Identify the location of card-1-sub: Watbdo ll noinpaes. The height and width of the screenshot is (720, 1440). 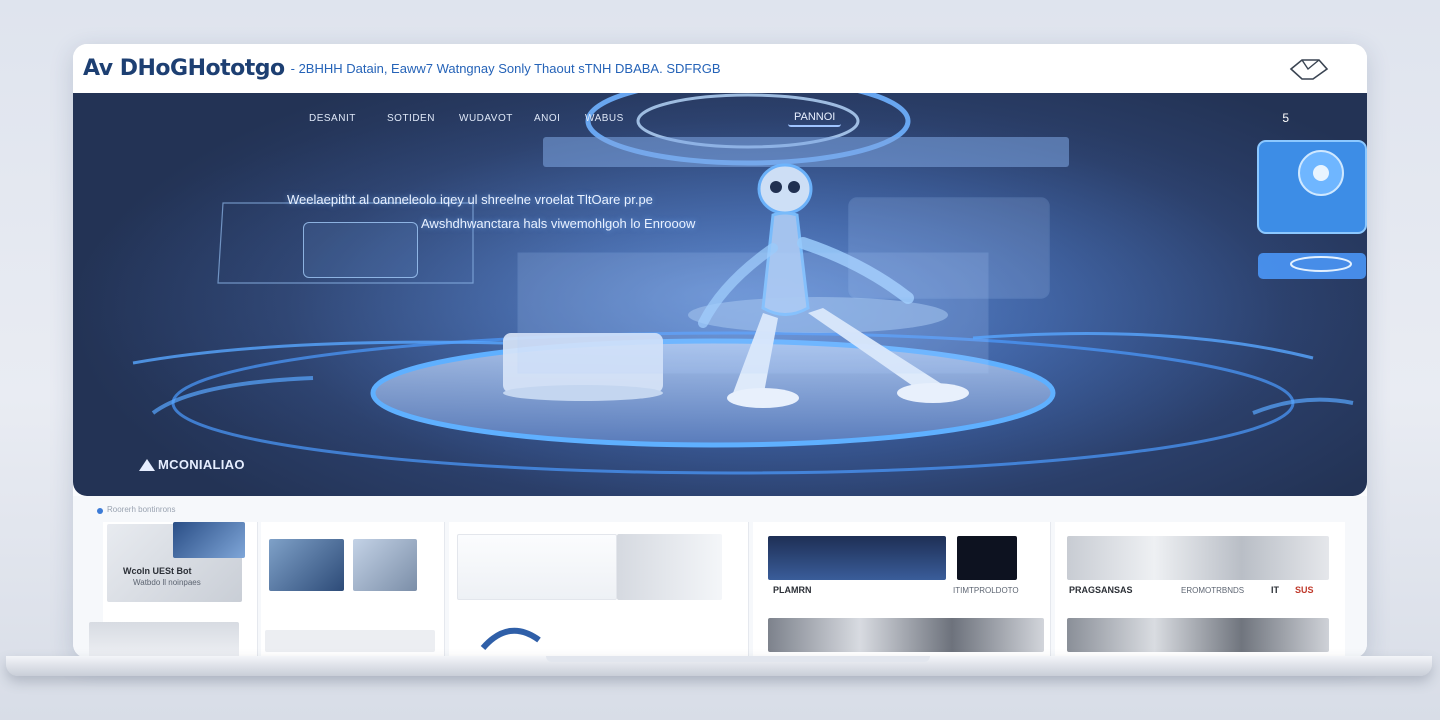
(167, 582).